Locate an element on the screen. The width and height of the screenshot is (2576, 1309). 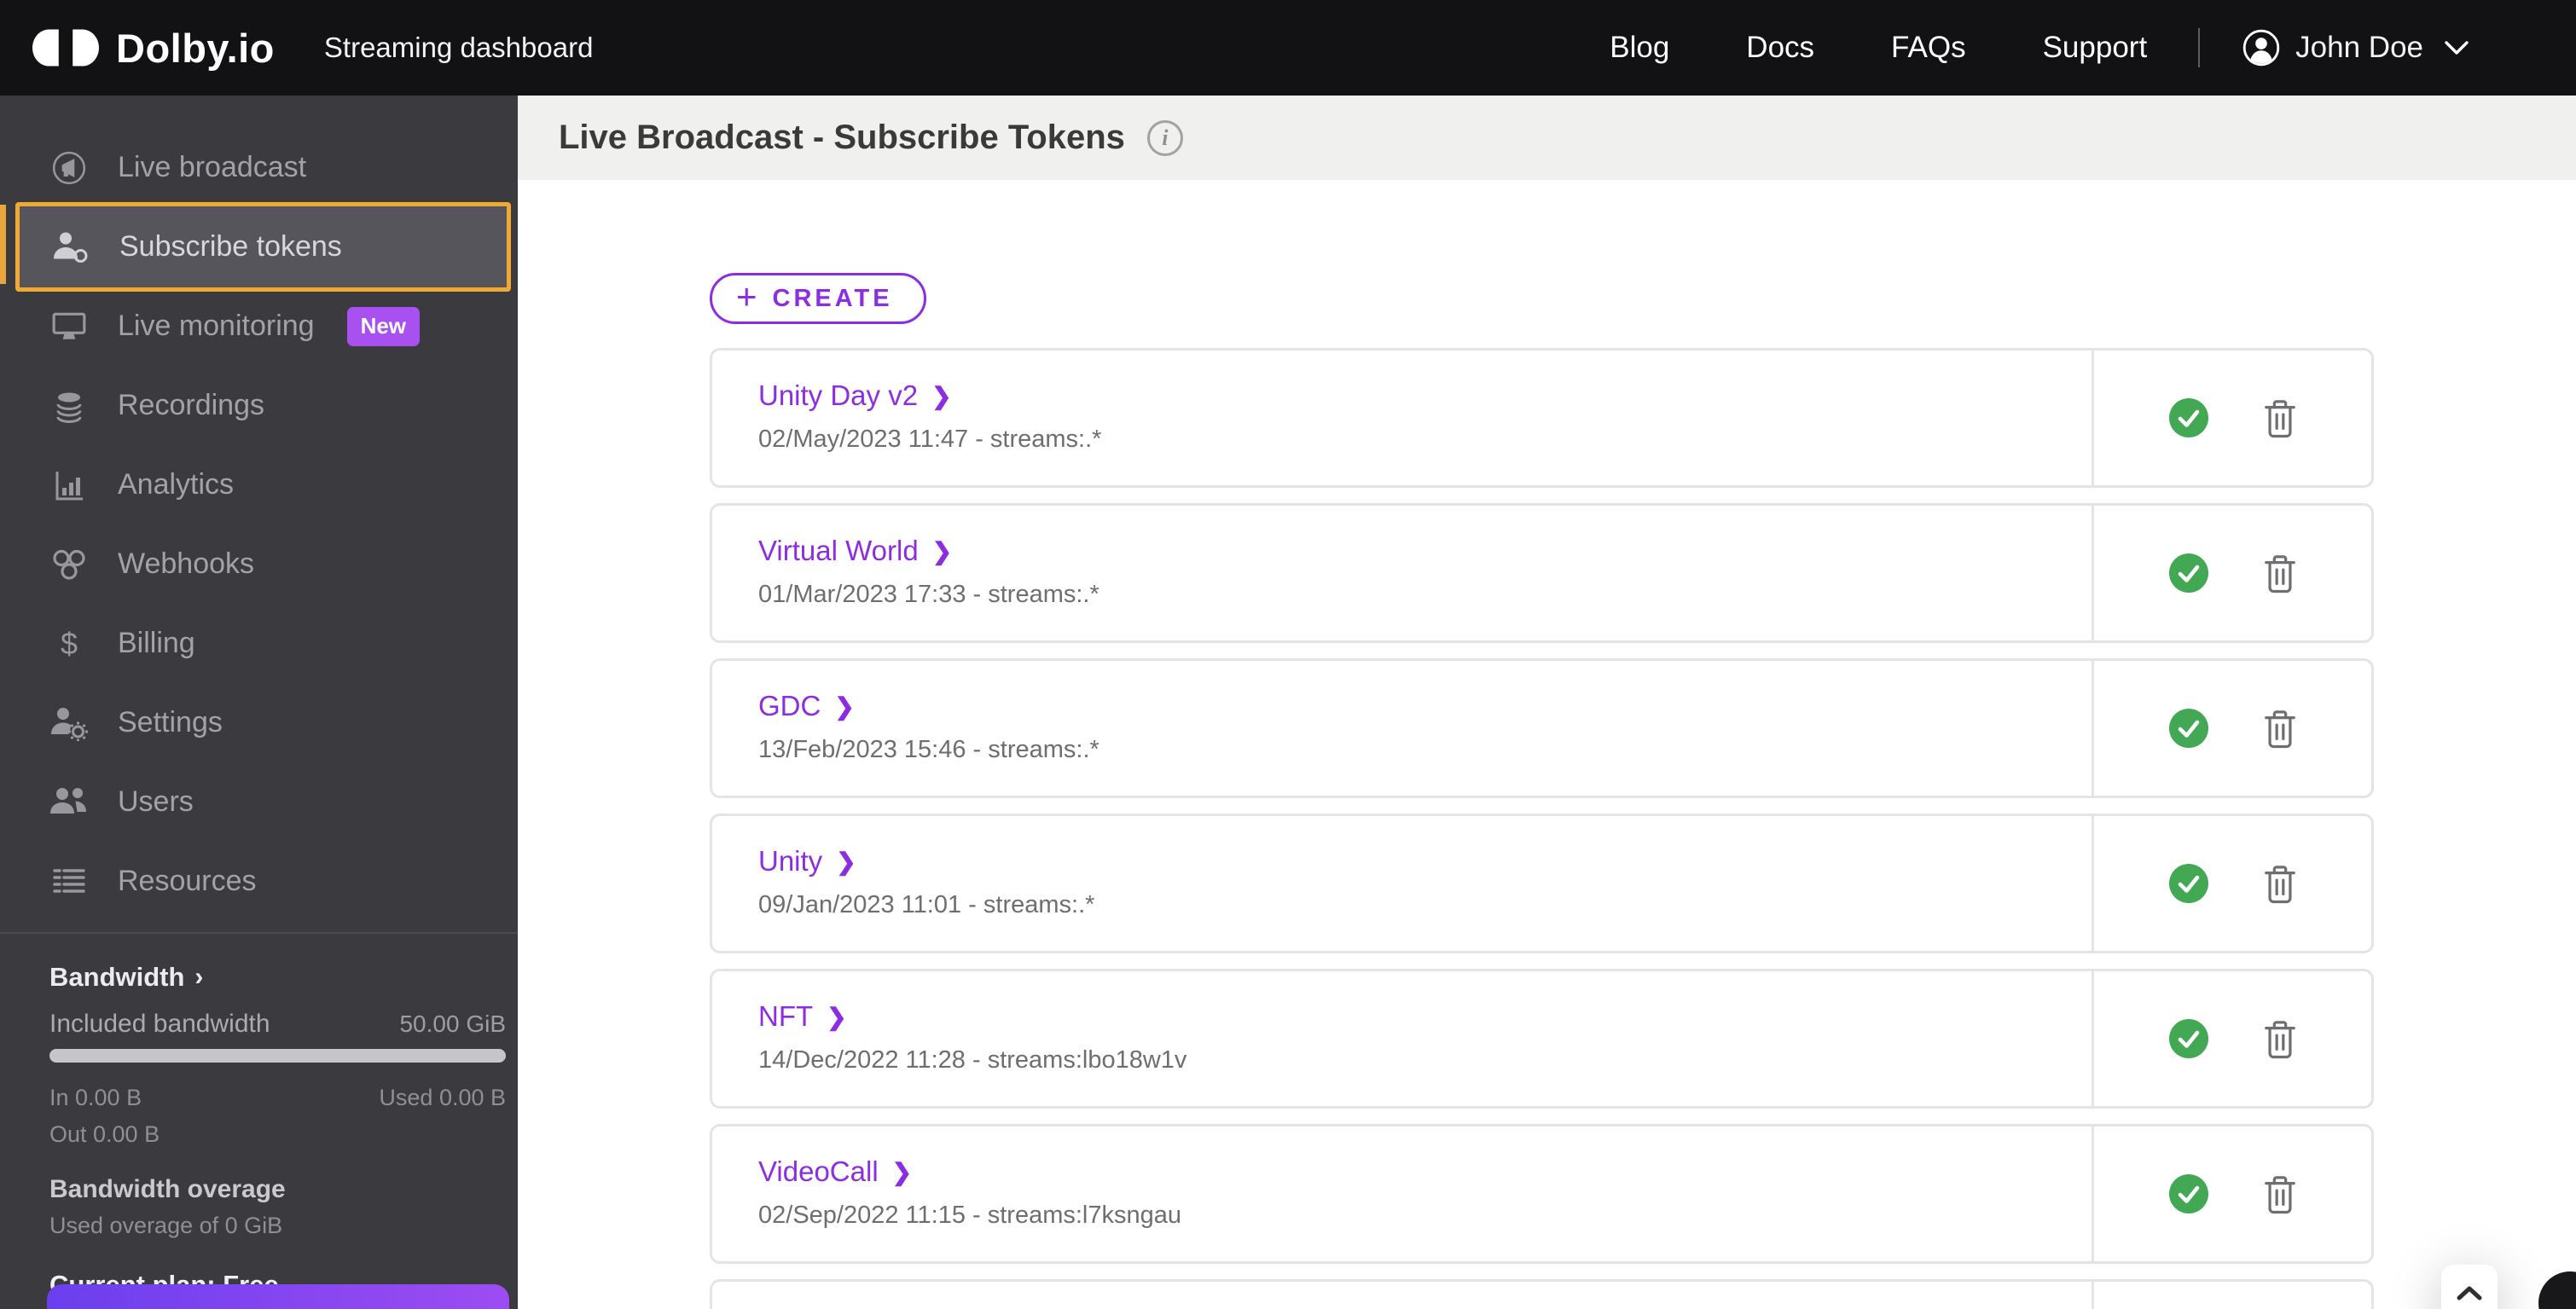
top-nav-link-support: Support is located at coordinates (2095, 48).